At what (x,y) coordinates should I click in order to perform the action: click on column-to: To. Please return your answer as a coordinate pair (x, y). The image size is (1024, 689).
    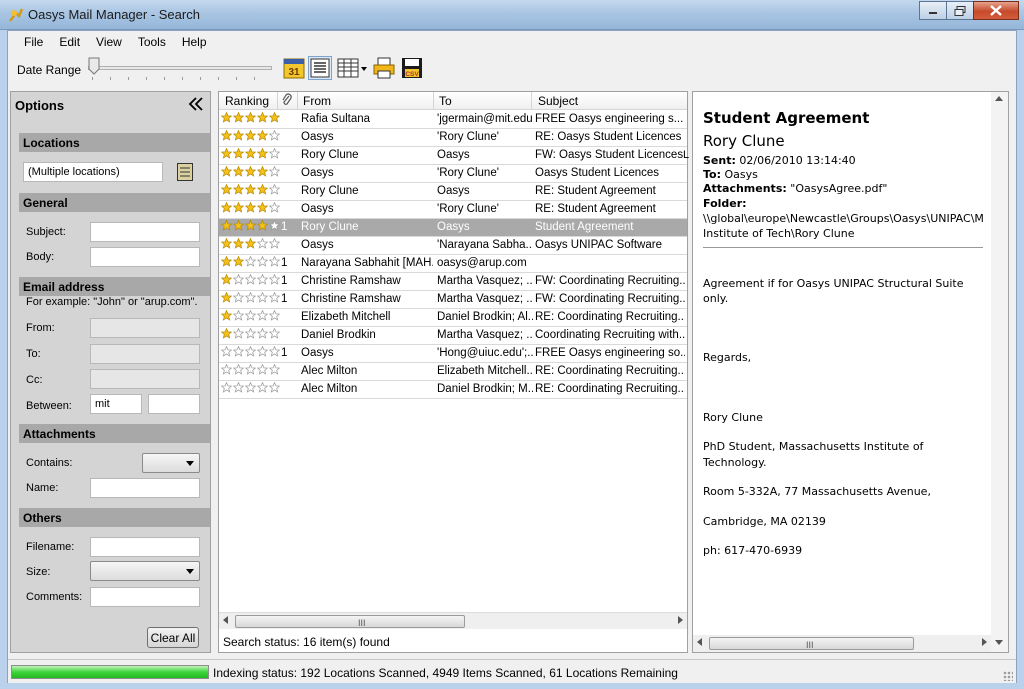
    Looking at the image, I should click on (445, 102).